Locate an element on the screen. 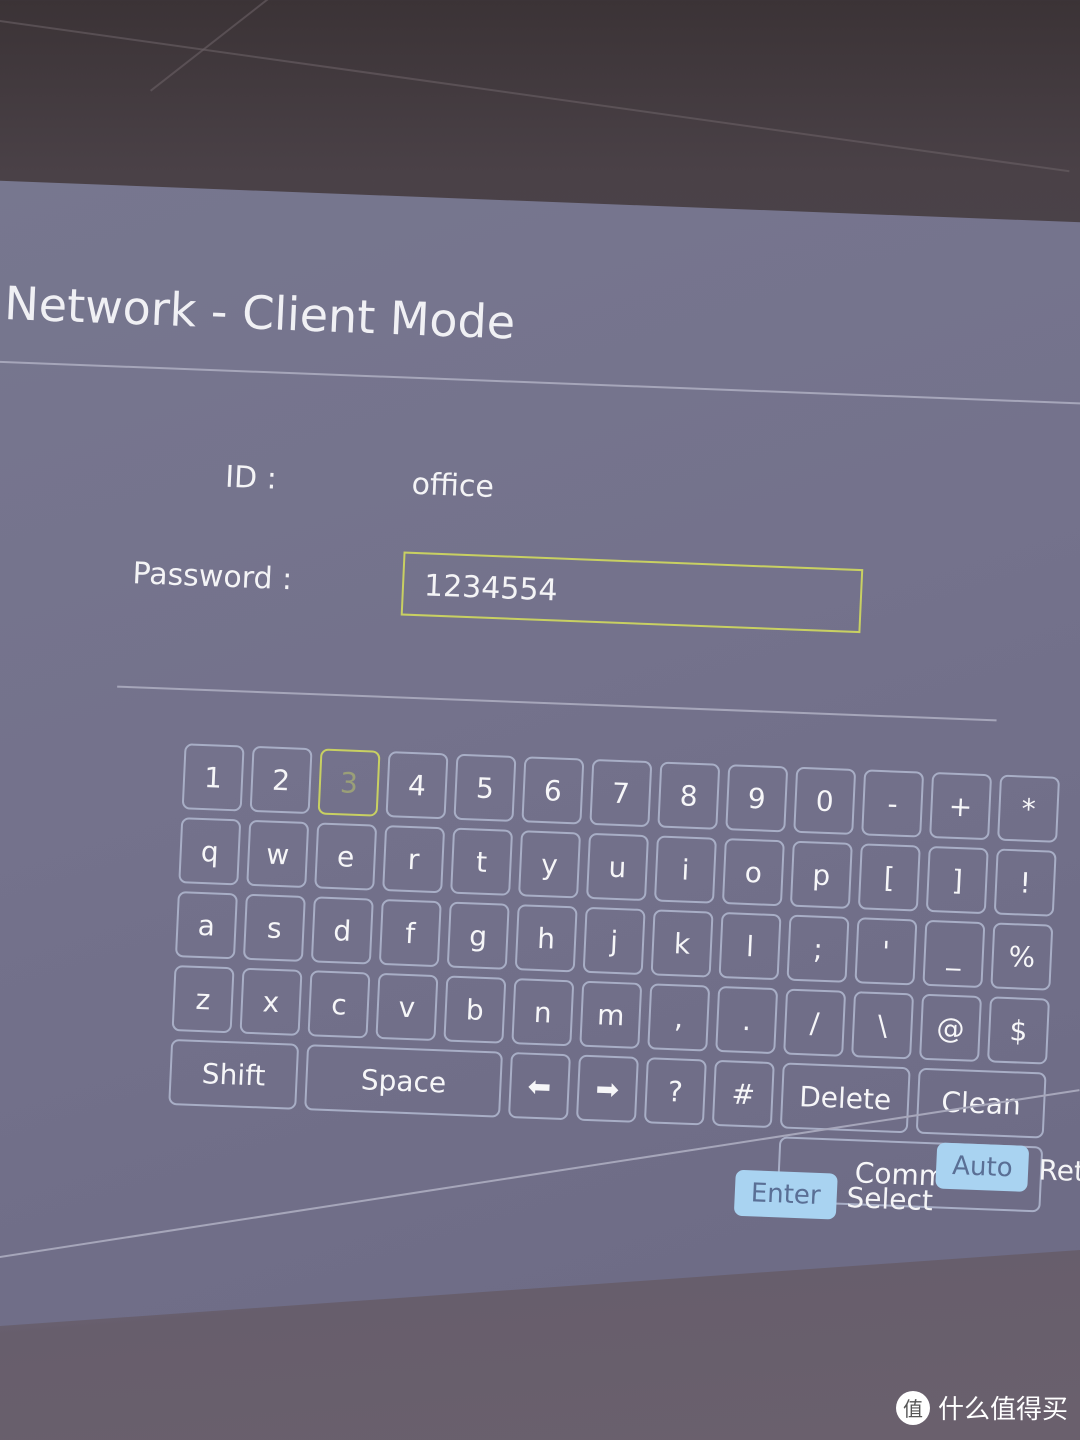  enter-hint: Enter Select is located at coordinates (833, 1196).